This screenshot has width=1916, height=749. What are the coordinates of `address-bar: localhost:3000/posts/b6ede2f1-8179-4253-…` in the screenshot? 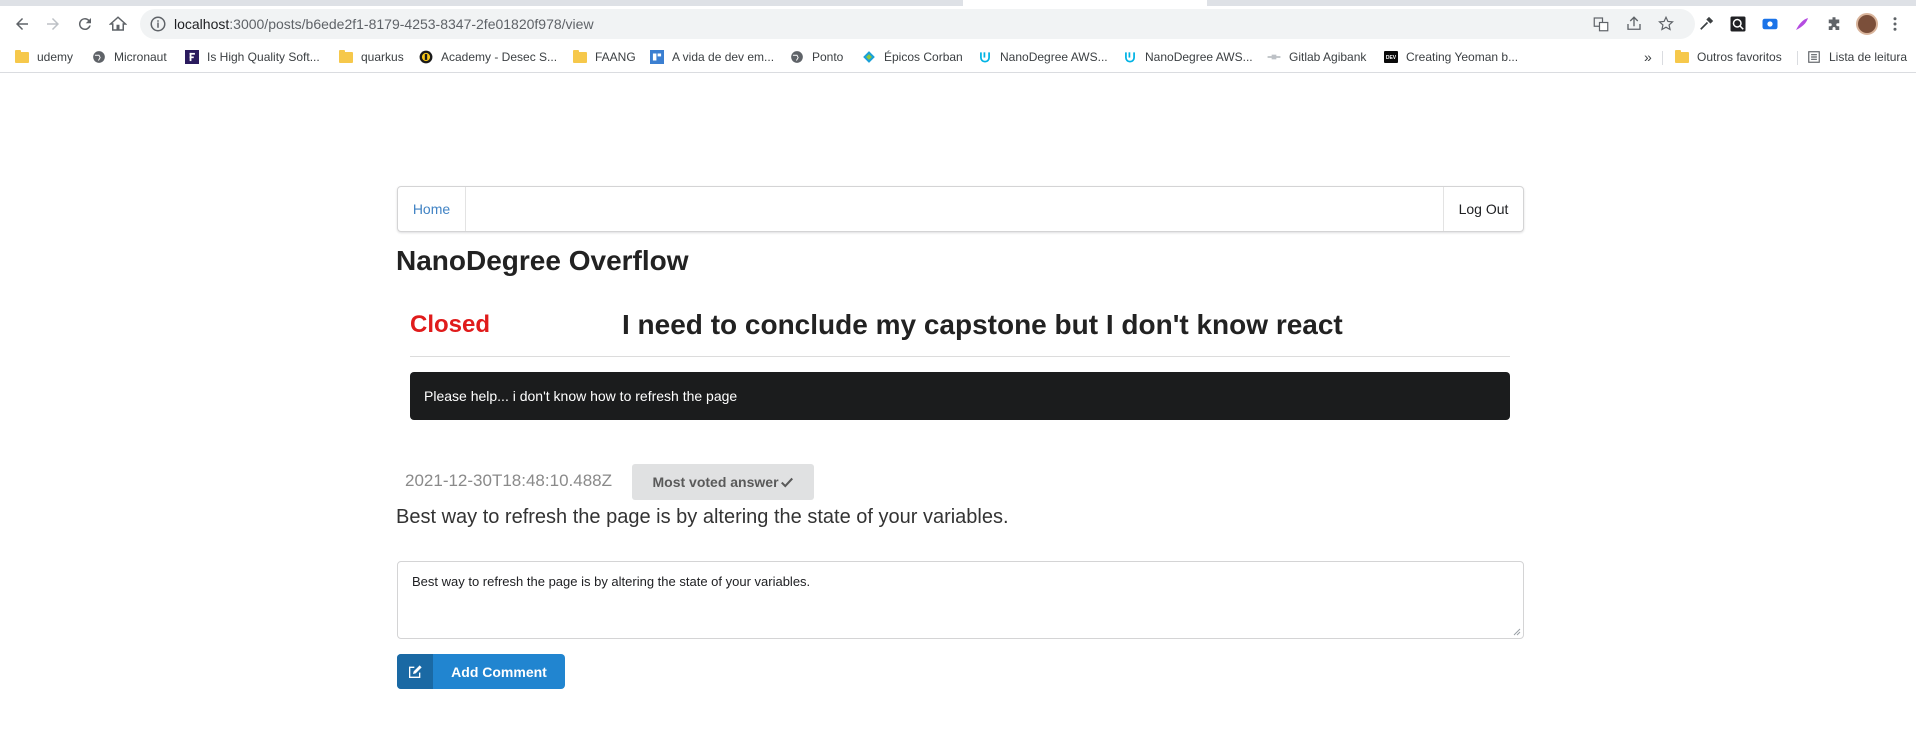 It's located at (917, 24).